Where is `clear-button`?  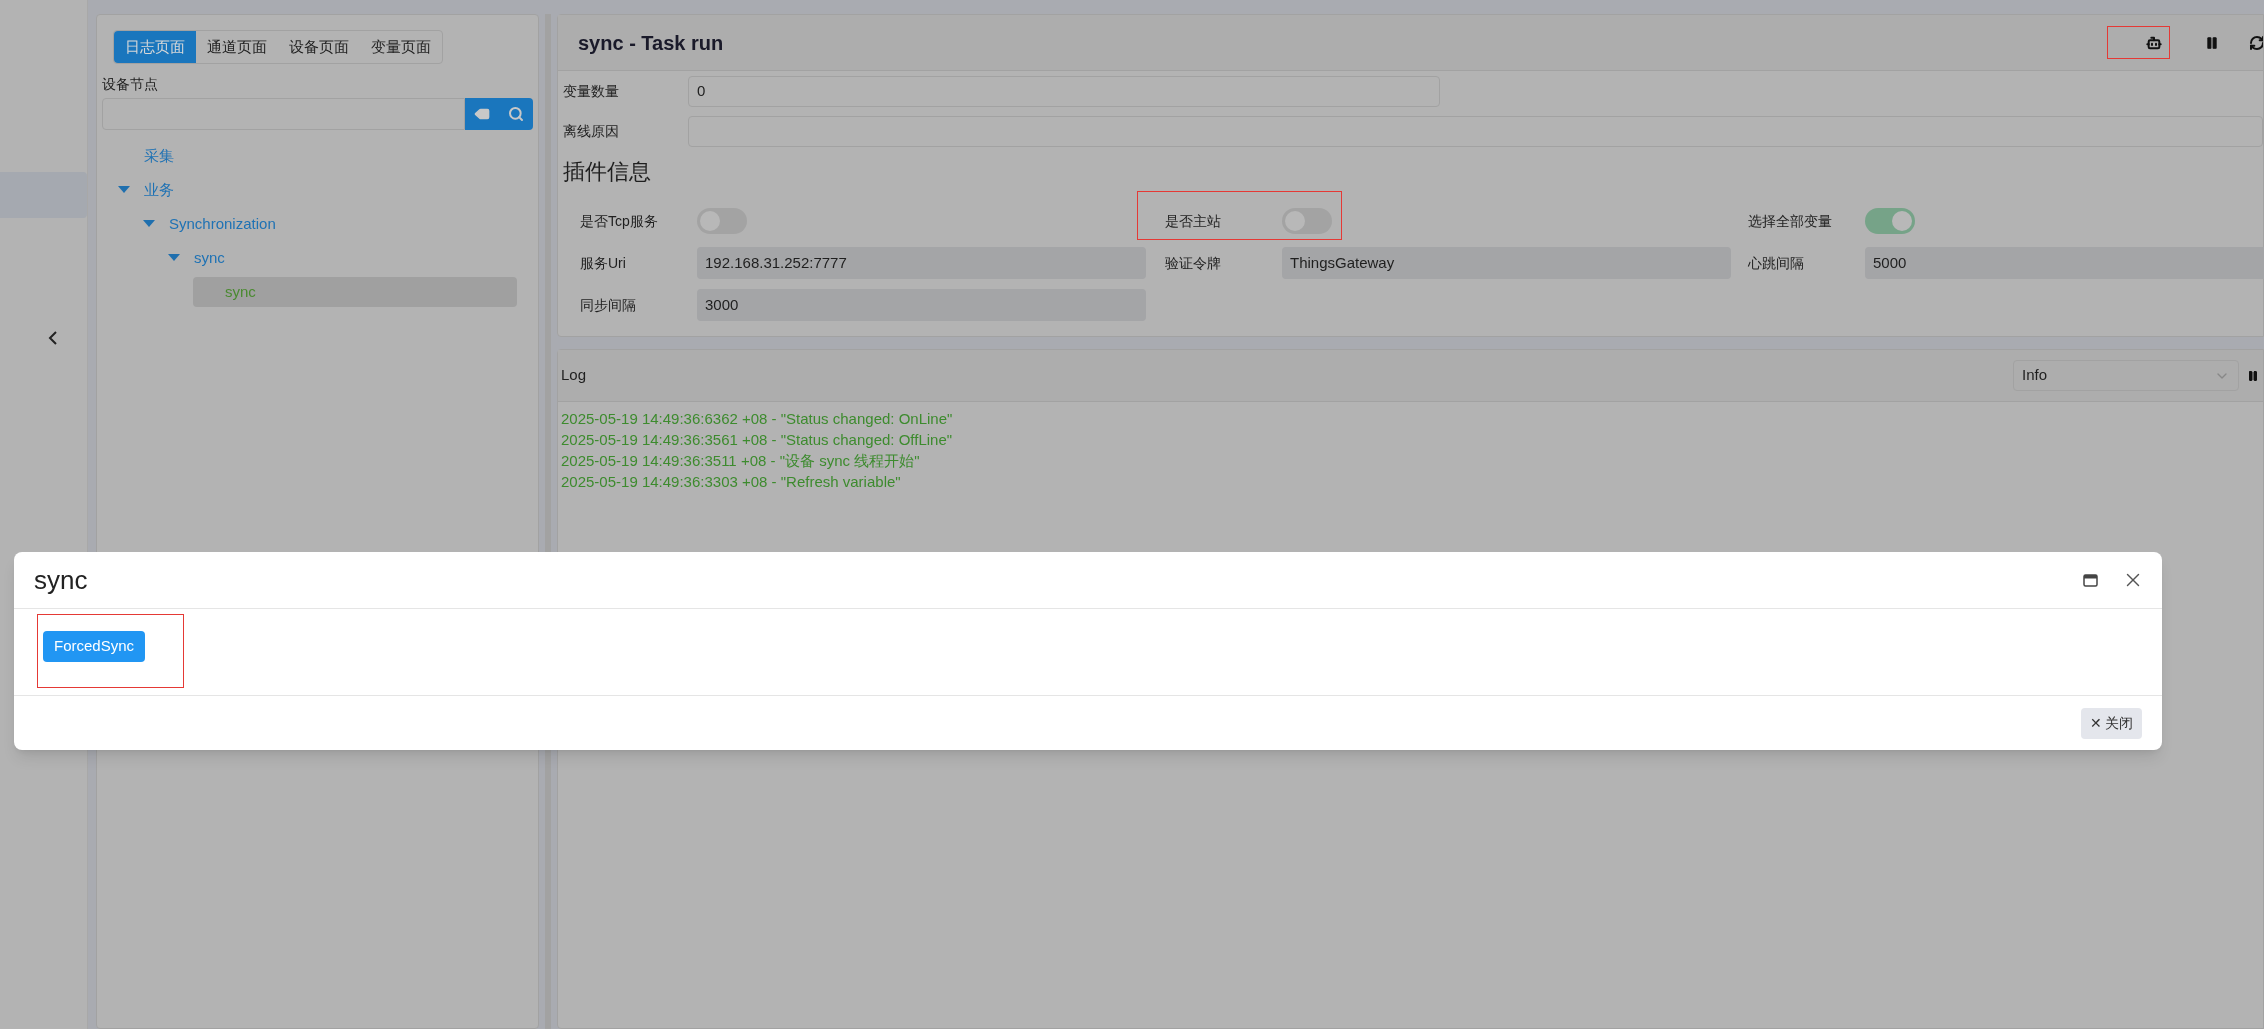 clear-button is located at coordinates (482, 114).